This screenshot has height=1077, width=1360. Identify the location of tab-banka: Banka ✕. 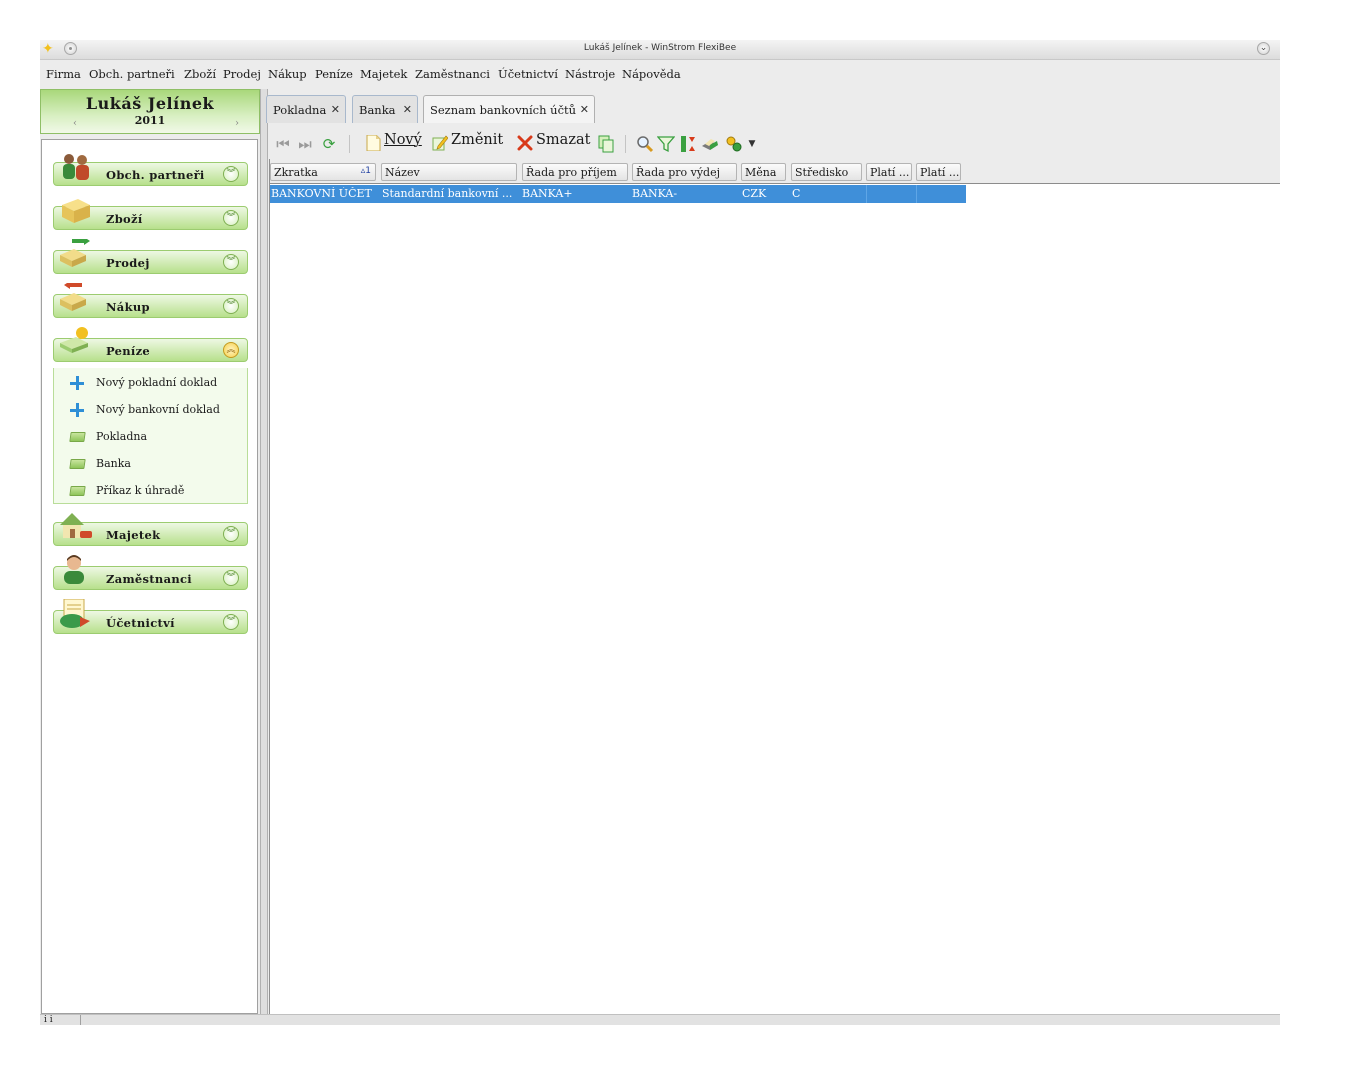
(385, 109).